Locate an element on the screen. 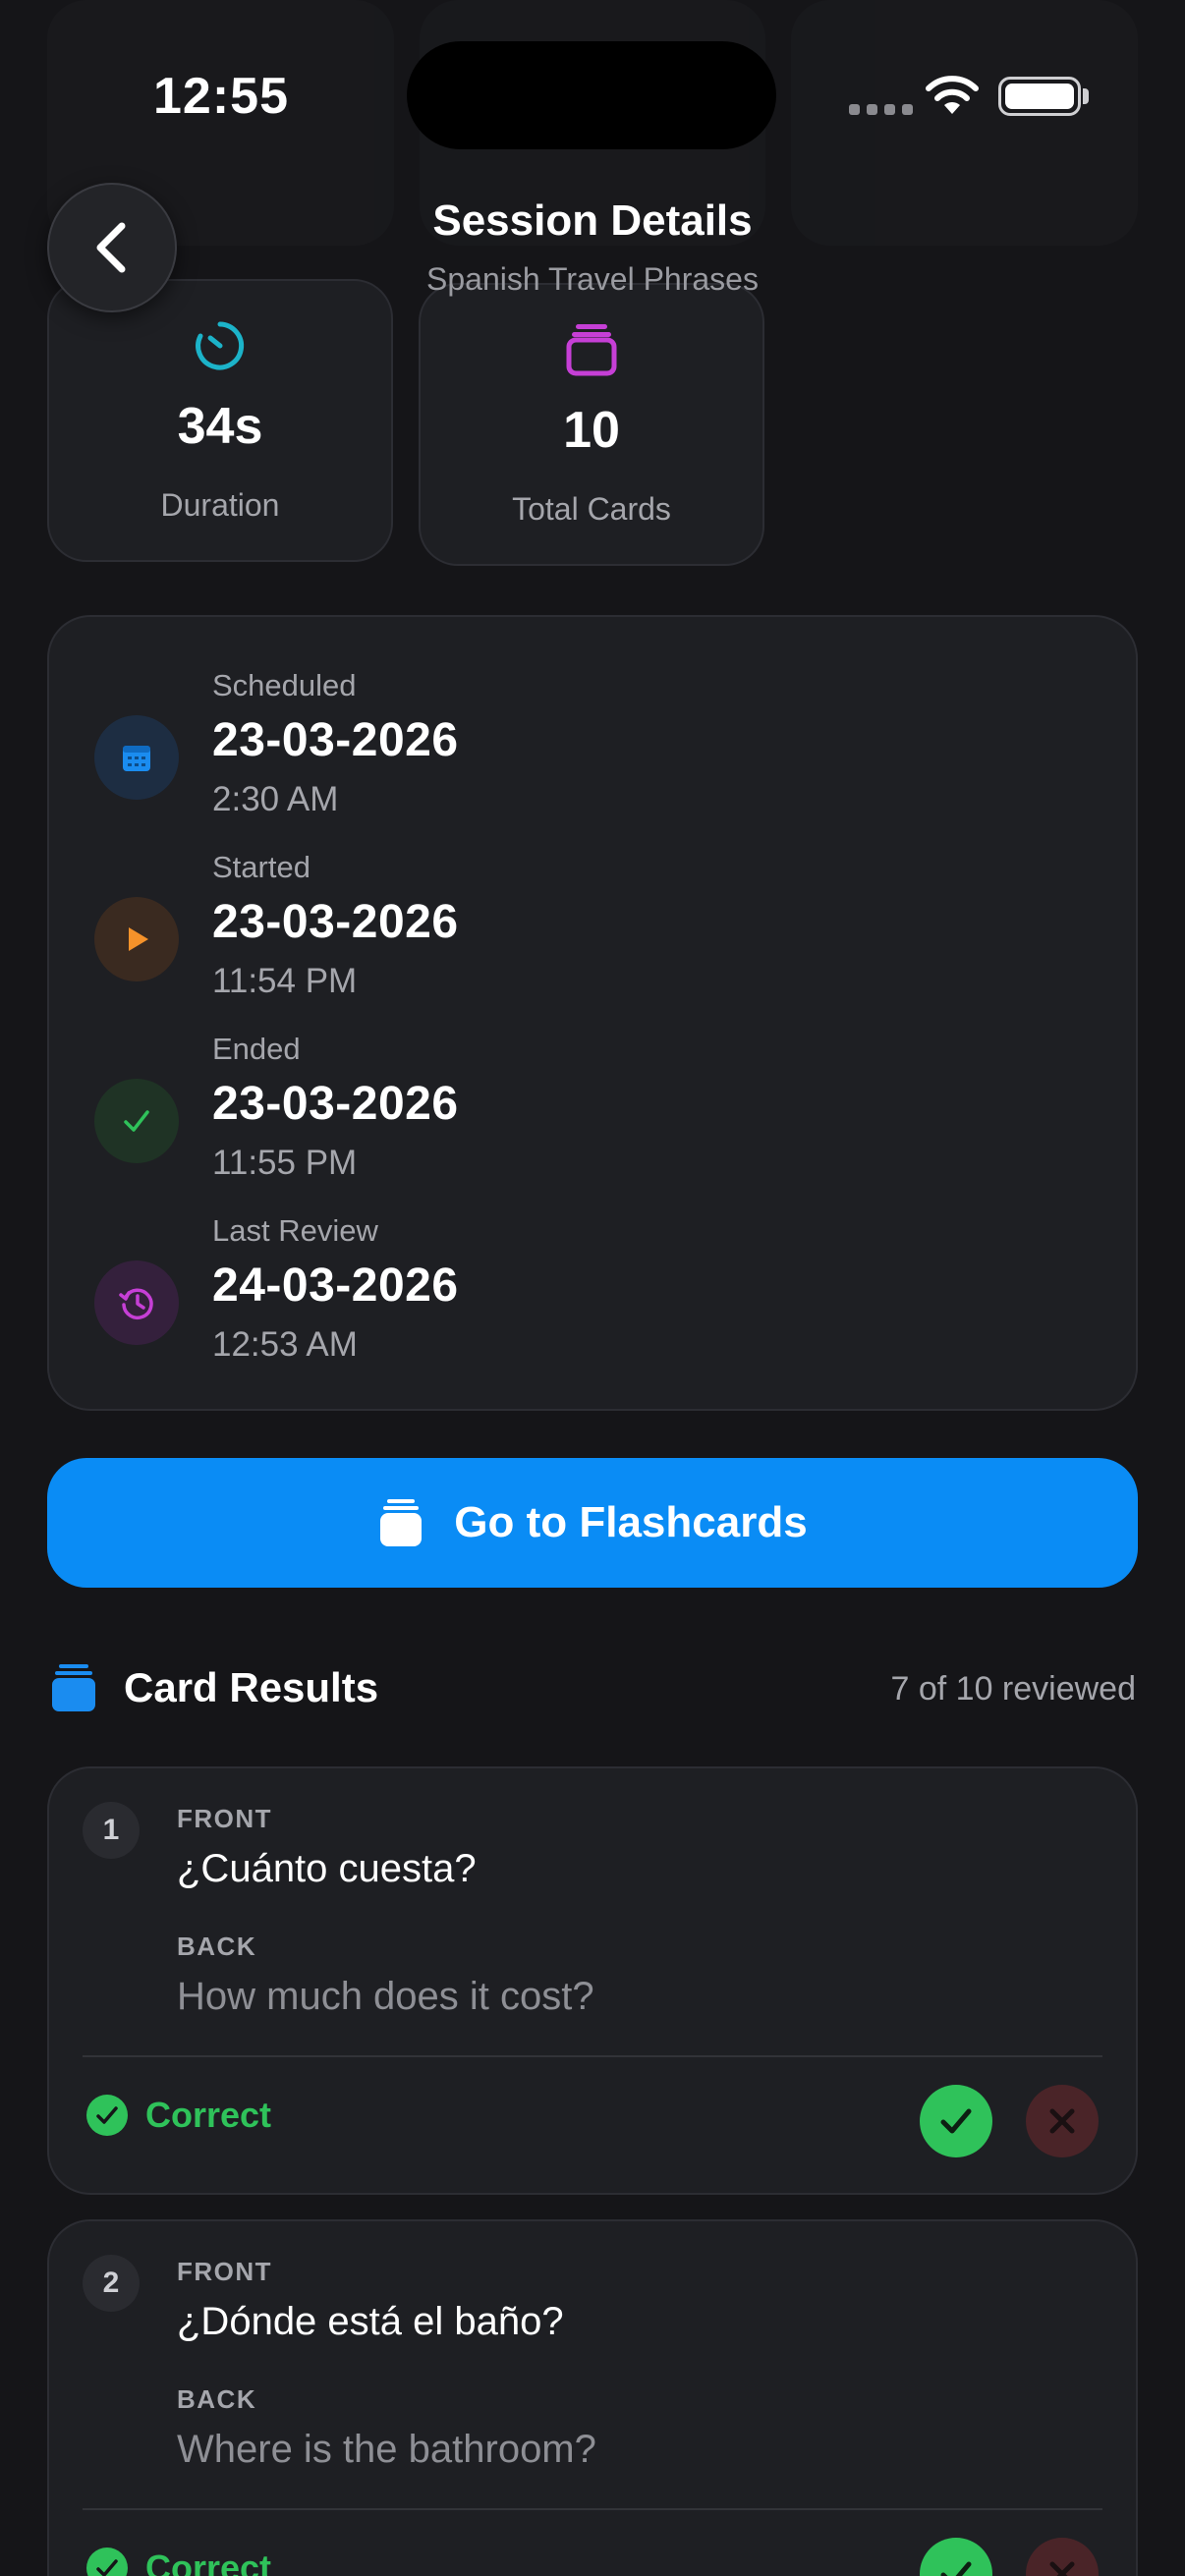 The width and height of the screenshot is (1185, 2576). timeline-row-started: Started 23-03-2026 11:54 PM is located at coordinates (592, 939).